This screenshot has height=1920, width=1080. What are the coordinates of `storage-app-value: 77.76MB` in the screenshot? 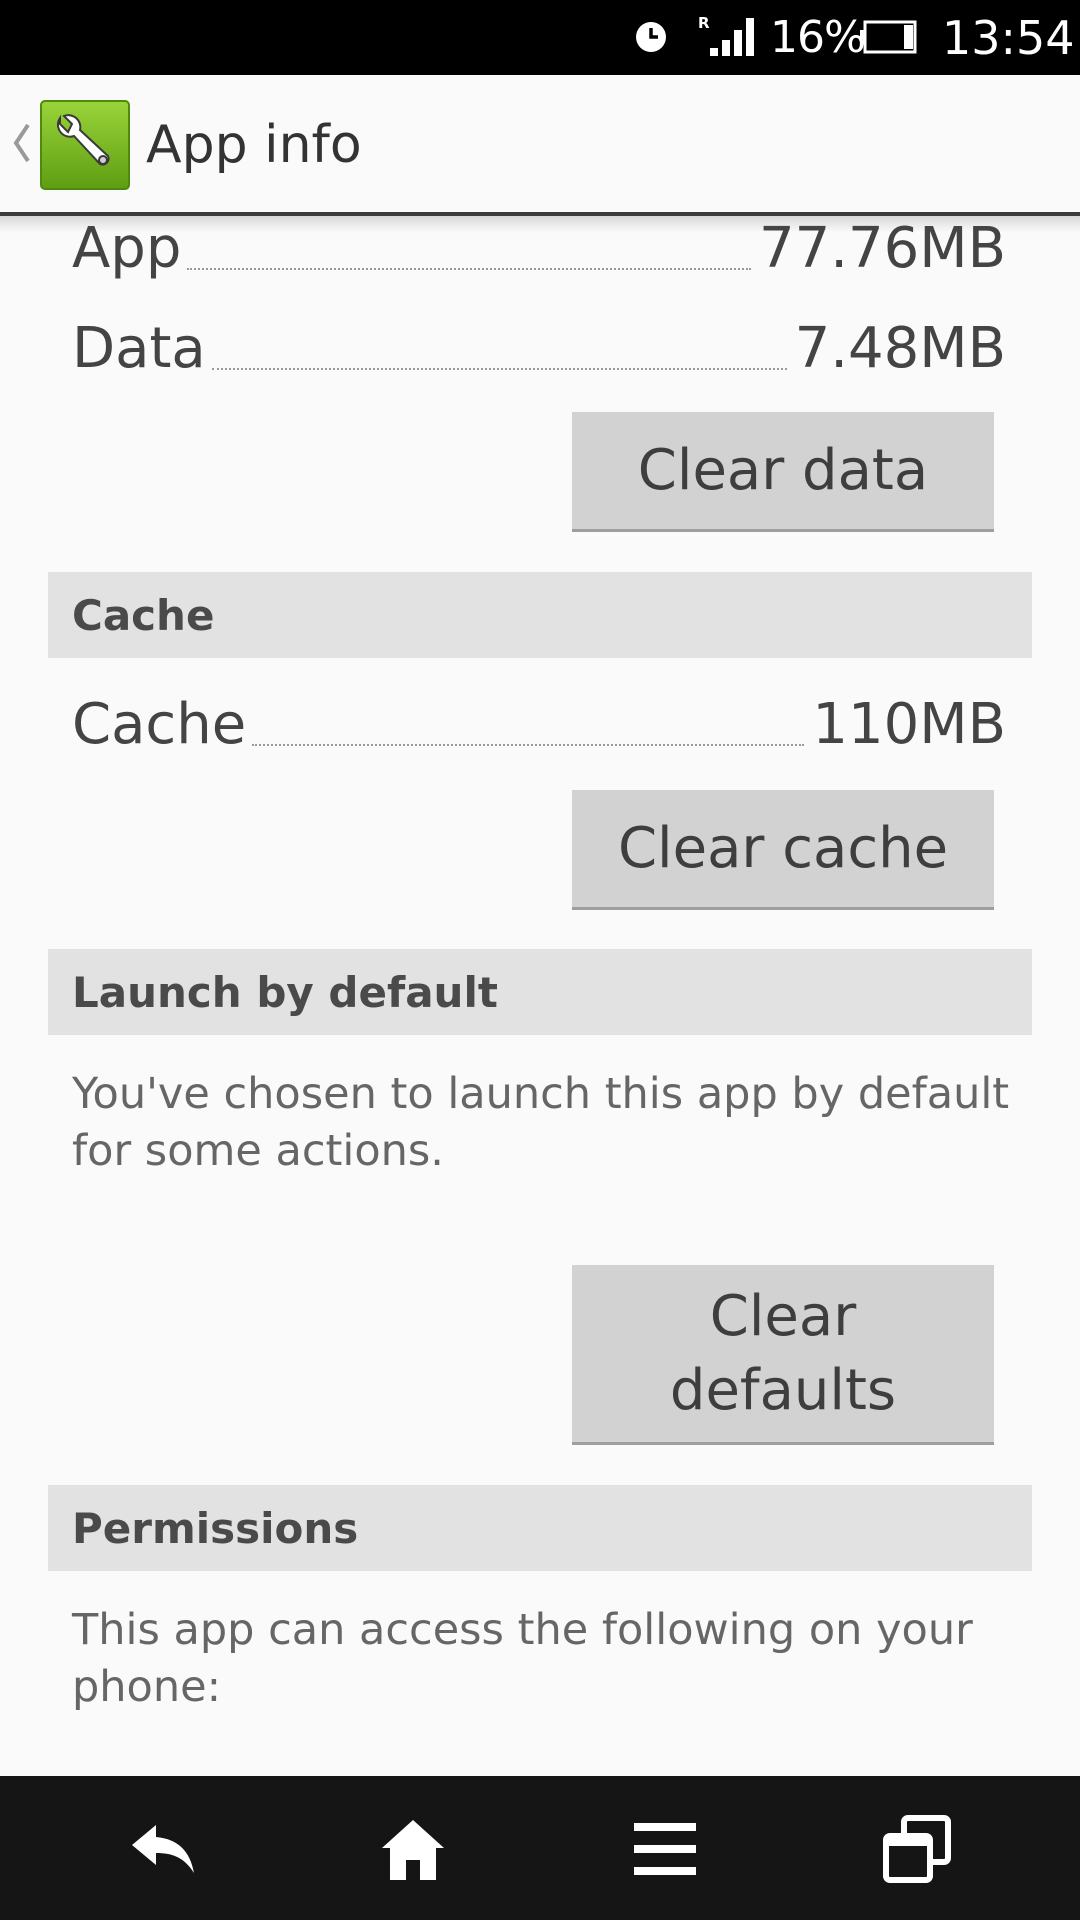 It's located at (882, 248).